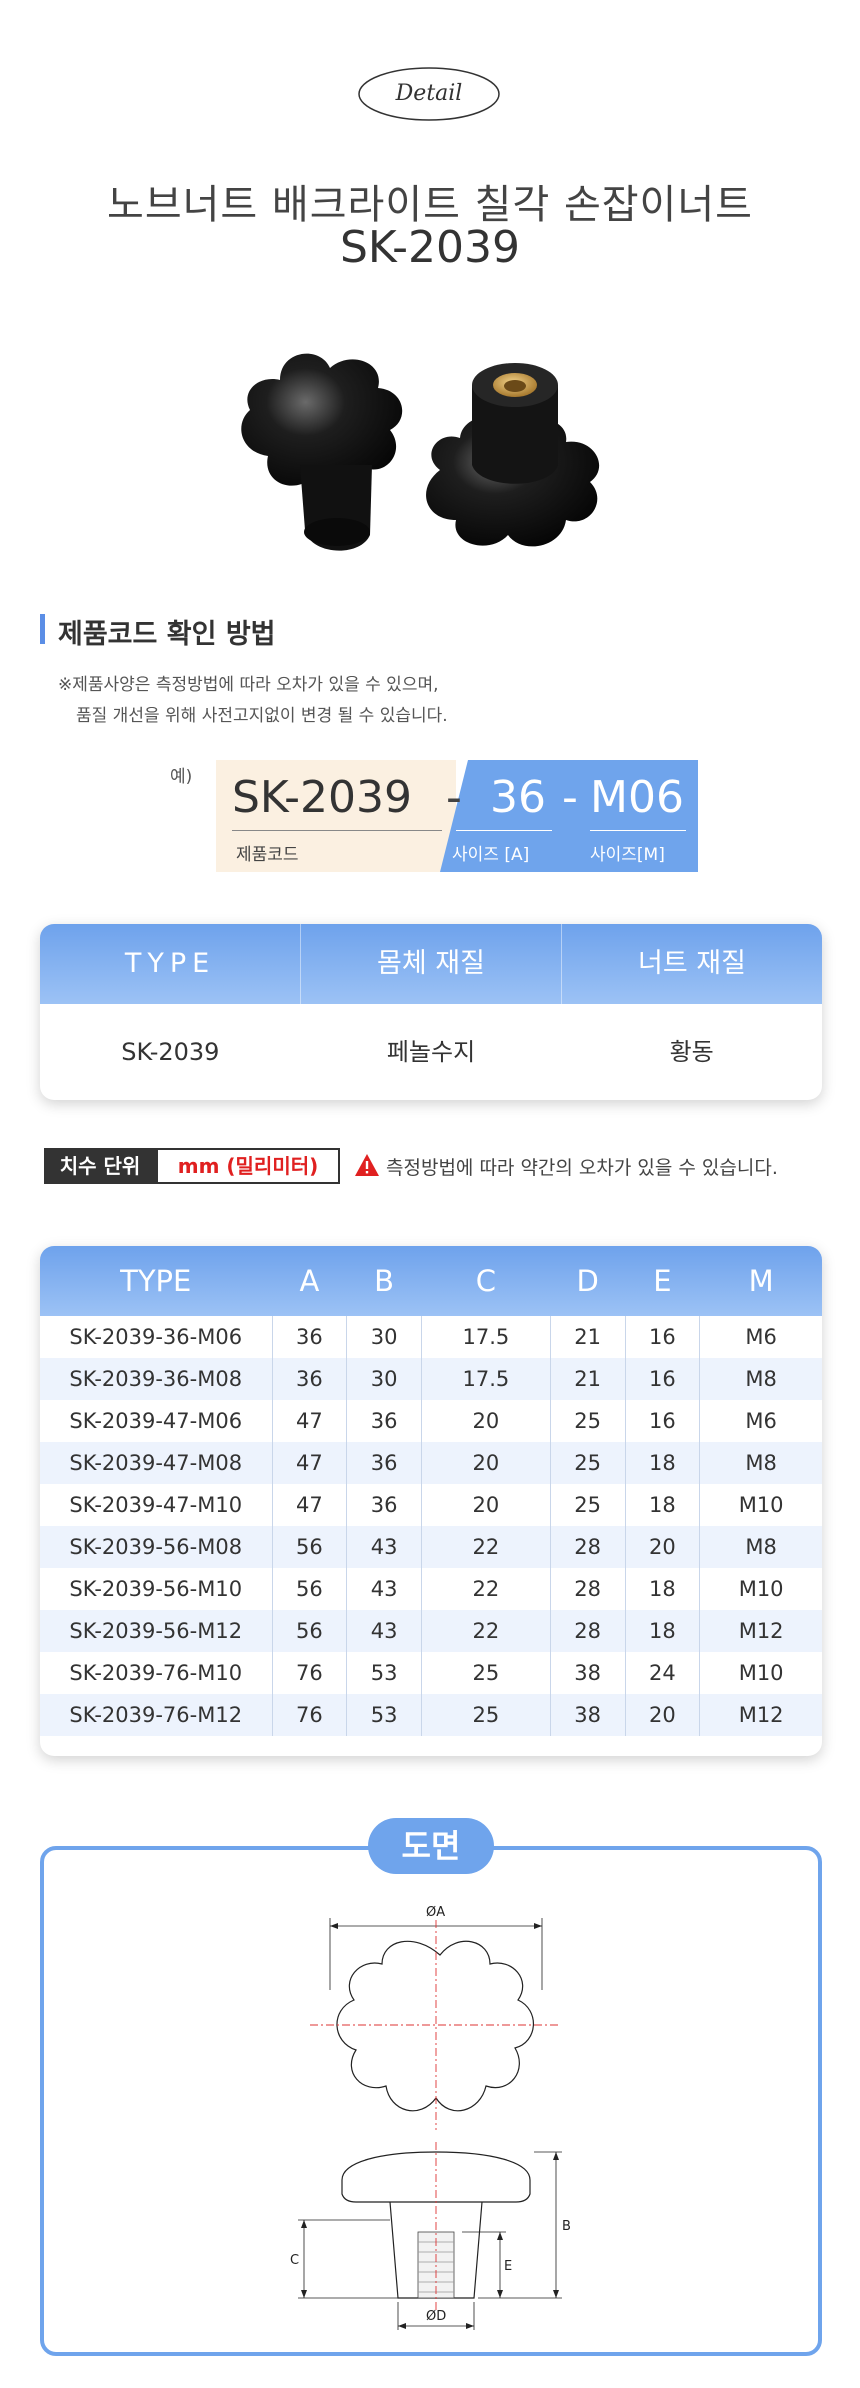 The image size is (860, 2388). I want to click on table-row: SK-2039-47-M08 47 36 20 25 18 M8, so click(431, 1463).